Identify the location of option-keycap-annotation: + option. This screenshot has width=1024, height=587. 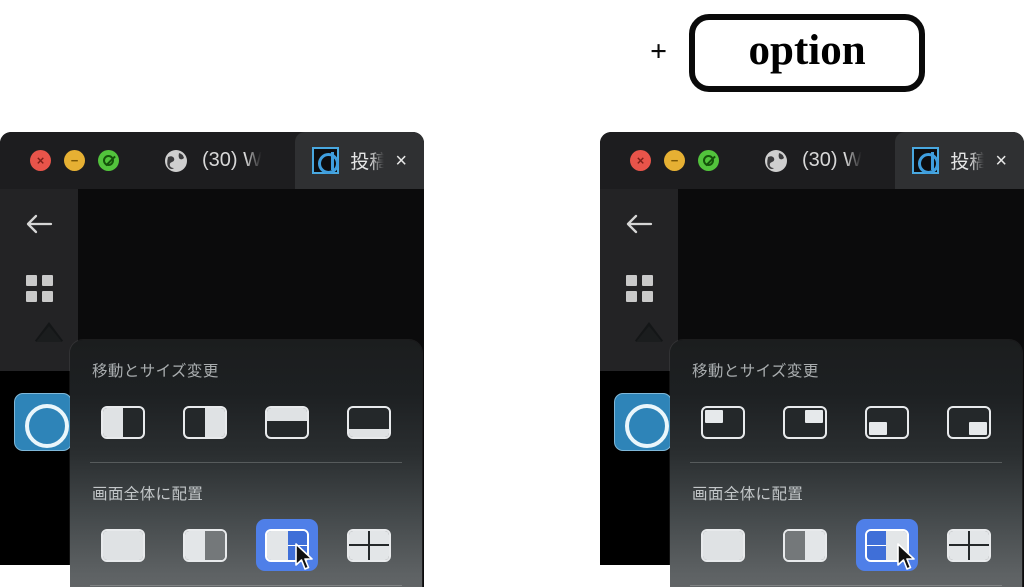
(788, 53).